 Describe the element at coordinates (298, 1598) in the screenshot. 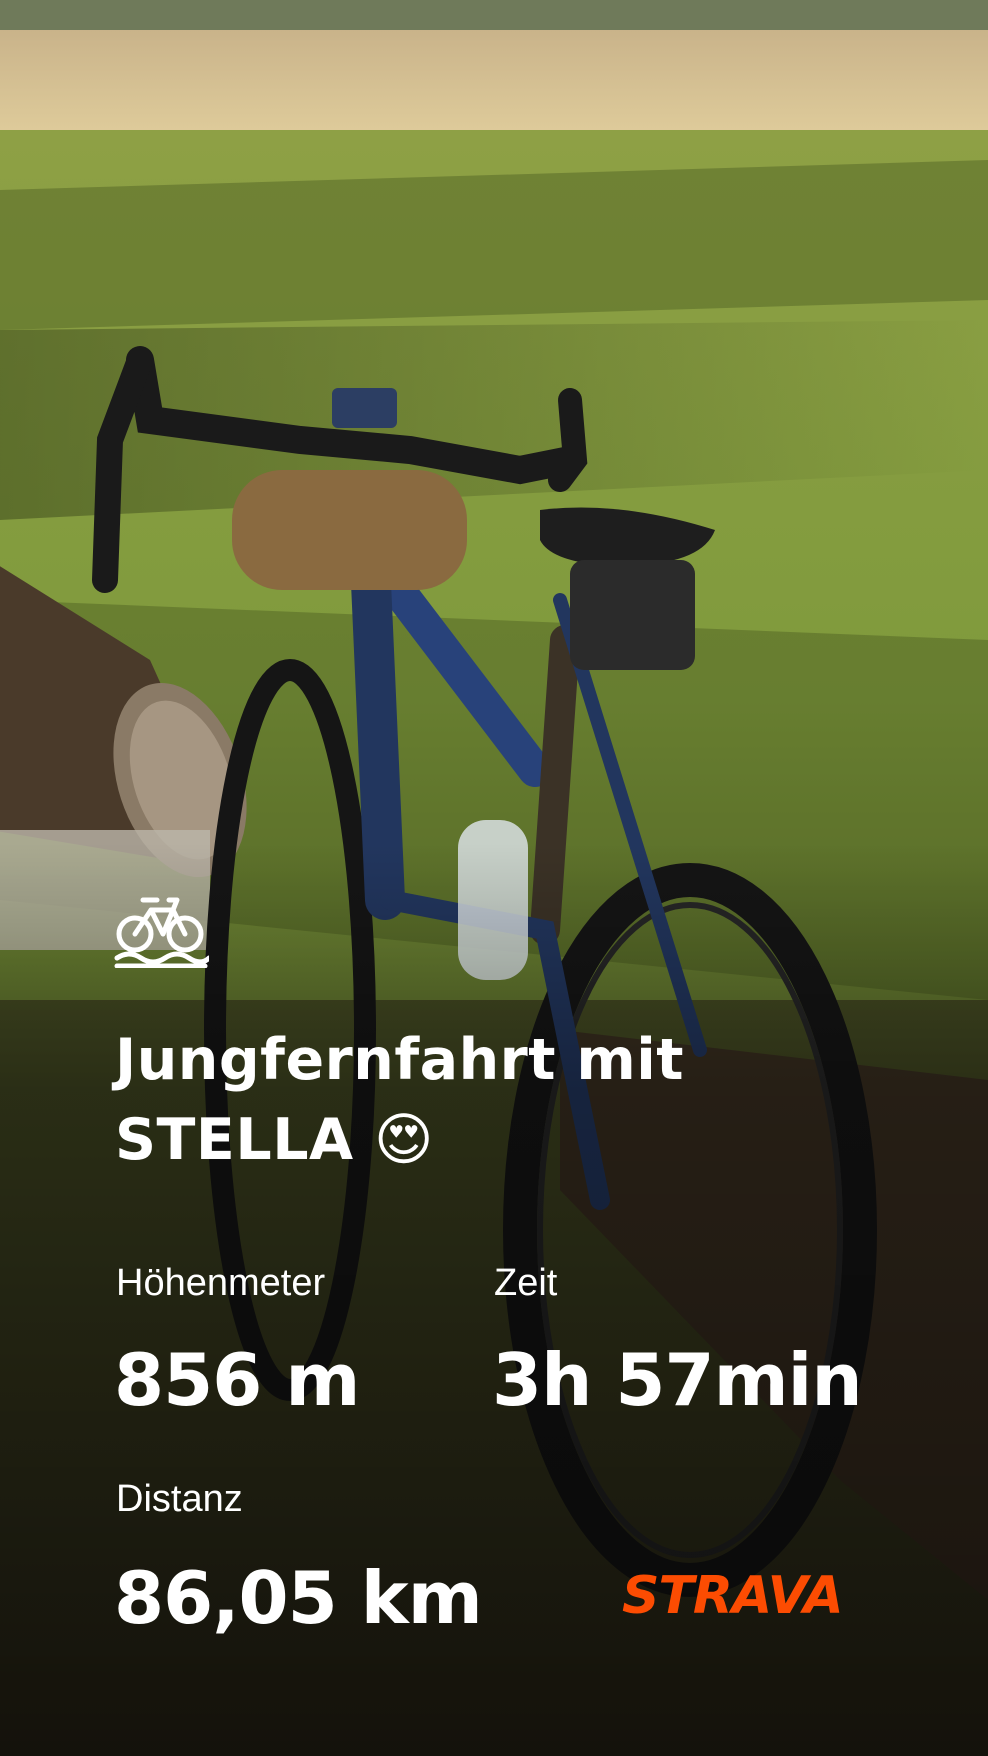

I see `distance-value: 86,05 km` at that location.